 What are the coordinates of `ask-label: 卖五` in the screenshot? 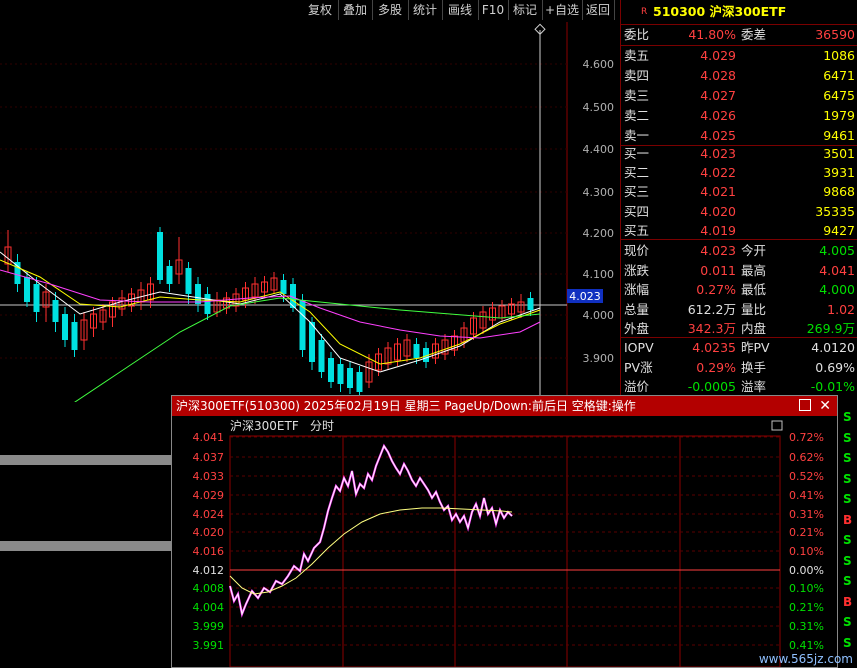 It's located at (637, 55).